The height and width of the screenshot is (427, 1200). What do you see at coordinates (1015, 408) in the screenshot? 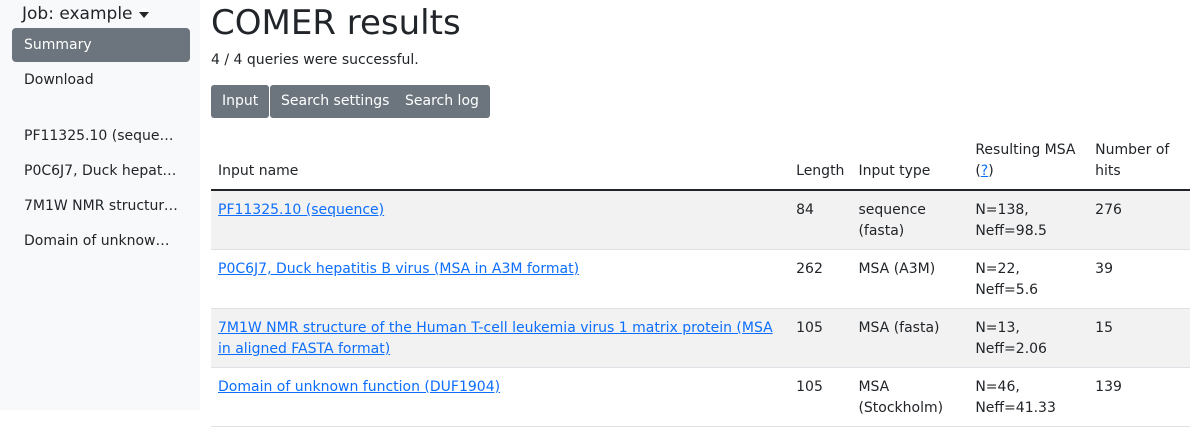
I see `msa-text: Neff=41.33` at bounding box center [1015, 408].